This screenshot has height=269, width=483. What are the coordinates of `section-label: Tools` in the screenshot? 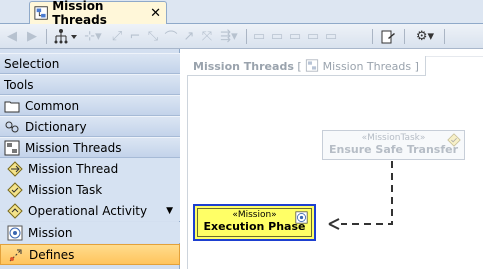 It's located at (19, 84).